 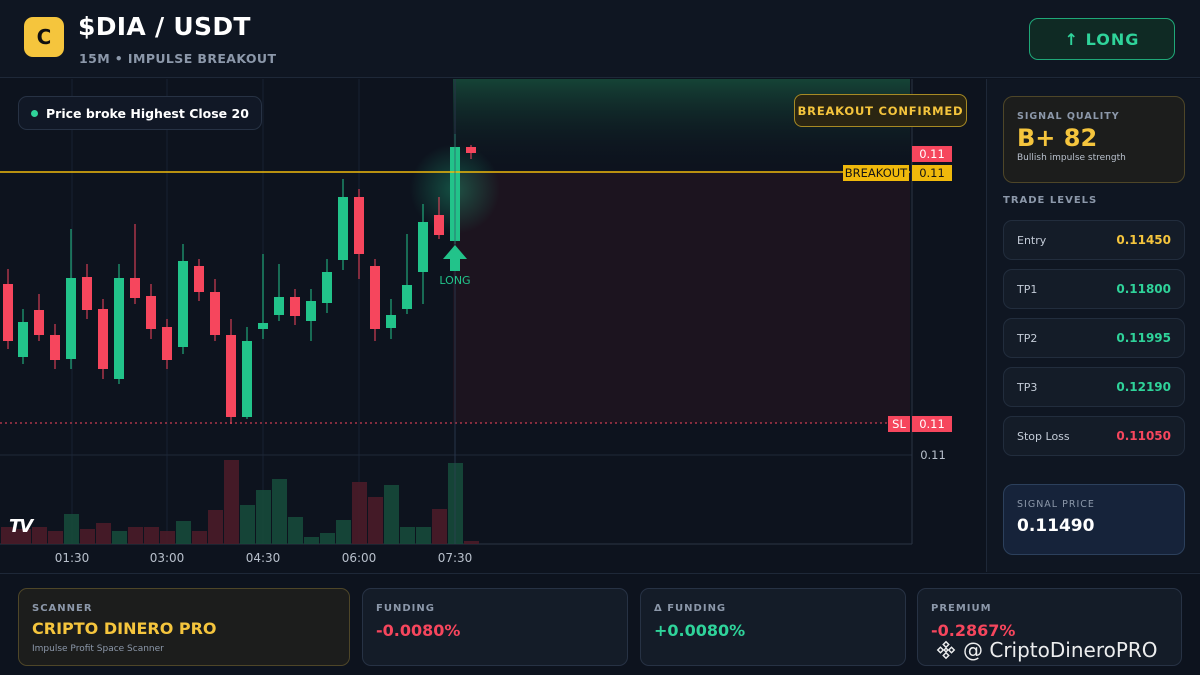 I want to click on sl-label-tag: SL, so click(x=899, y=424).